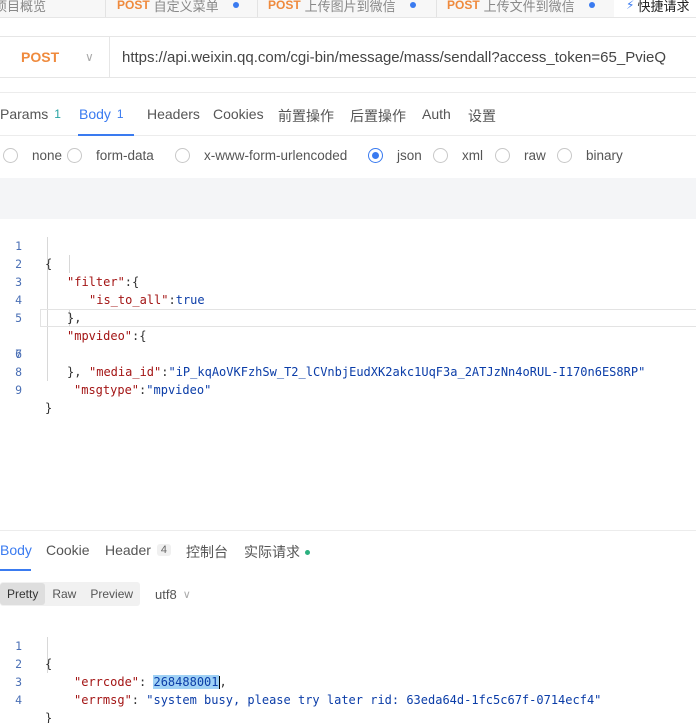 The width and height of the screenshot is (696, 723). I want to click on code-line: 7 },, so click(348, 353).